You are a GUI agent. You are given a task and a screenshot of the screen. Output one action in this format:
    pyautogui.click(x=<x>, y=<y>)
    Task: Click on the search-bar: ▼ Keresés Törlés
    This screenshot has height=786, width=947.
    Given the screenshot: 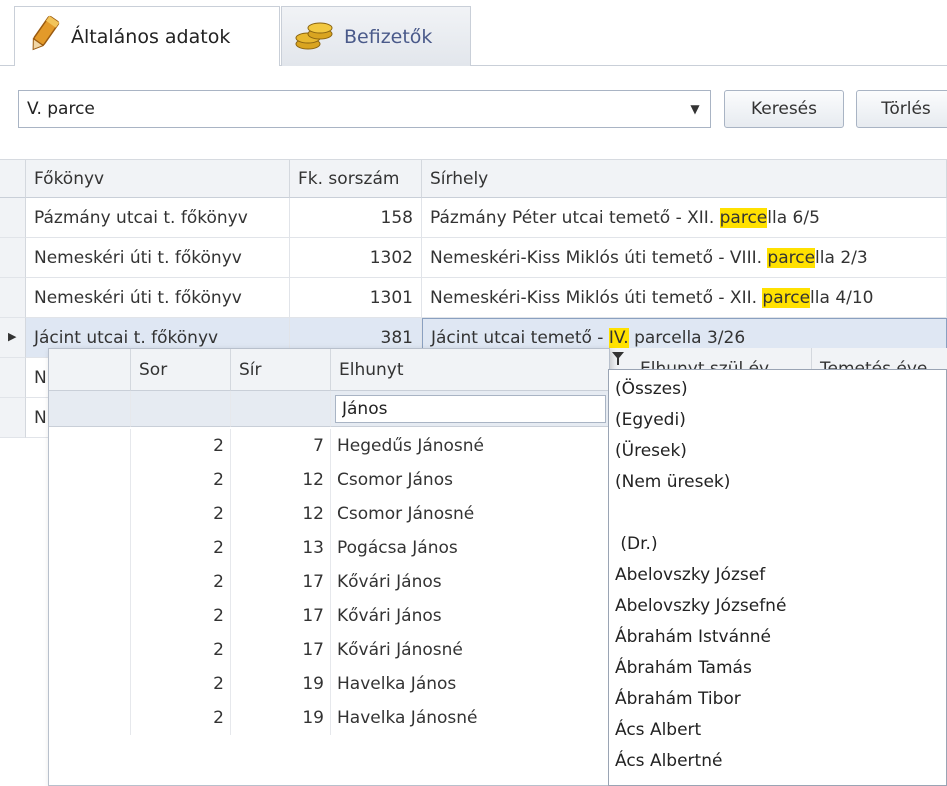 What is the action you would take?
    pyautogui.click(x=473, y=113)
    